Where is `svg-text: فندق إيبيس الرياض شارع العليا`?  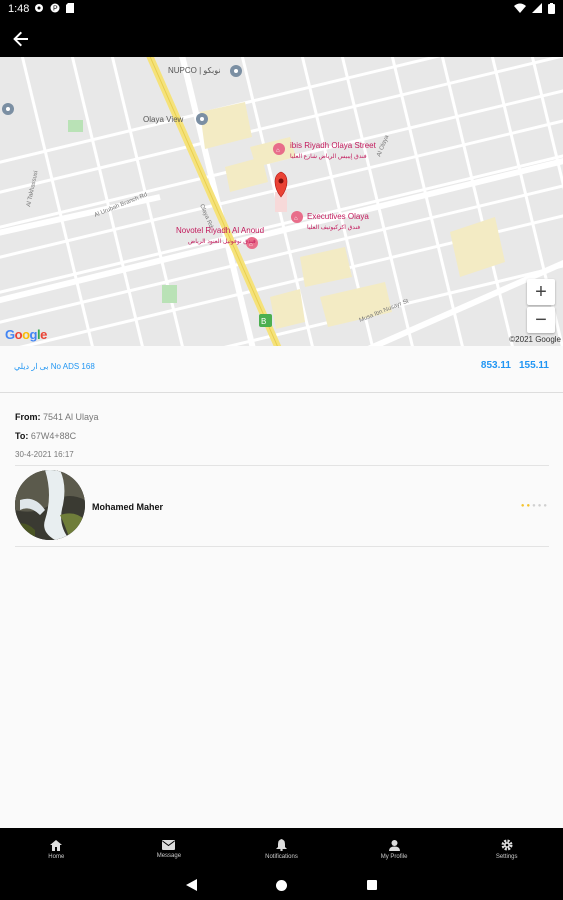
svg-text: فندق إيبيس الرياض شارع العليا is located at coordinates (328, 156).